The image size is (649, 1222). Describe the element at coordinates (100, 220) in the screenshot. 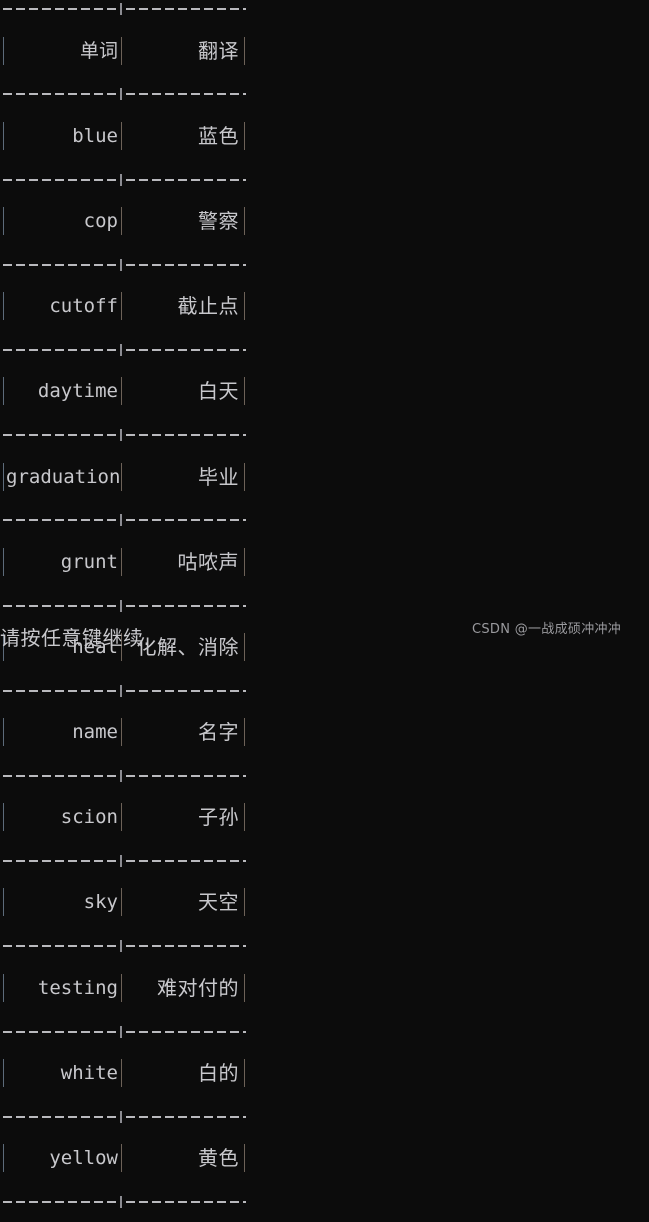

I see `cell-word: cop` at that location.